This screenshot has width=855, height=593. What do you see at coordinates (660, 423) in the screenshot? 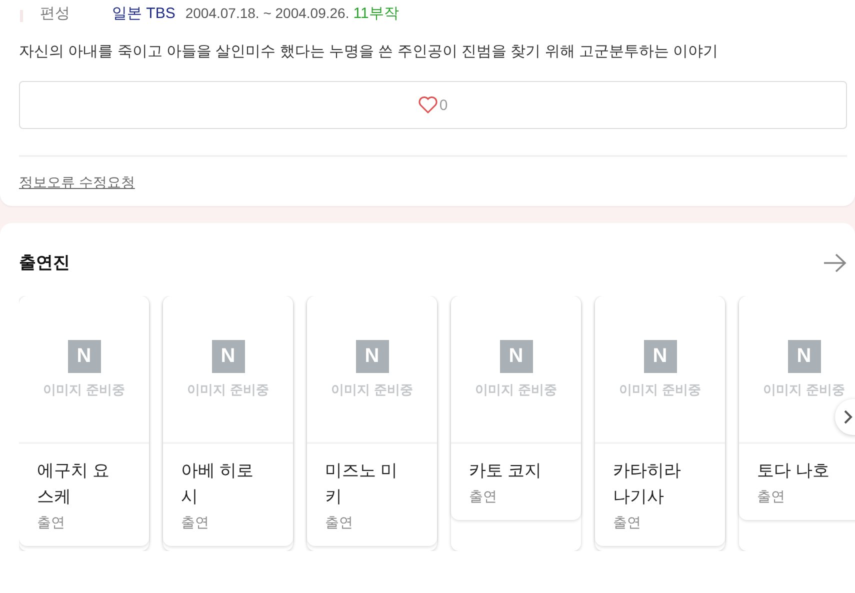
I see `cast-card: N 이미지 준비중 카타히라 나기사 출연` at bounding box center [660, 423].